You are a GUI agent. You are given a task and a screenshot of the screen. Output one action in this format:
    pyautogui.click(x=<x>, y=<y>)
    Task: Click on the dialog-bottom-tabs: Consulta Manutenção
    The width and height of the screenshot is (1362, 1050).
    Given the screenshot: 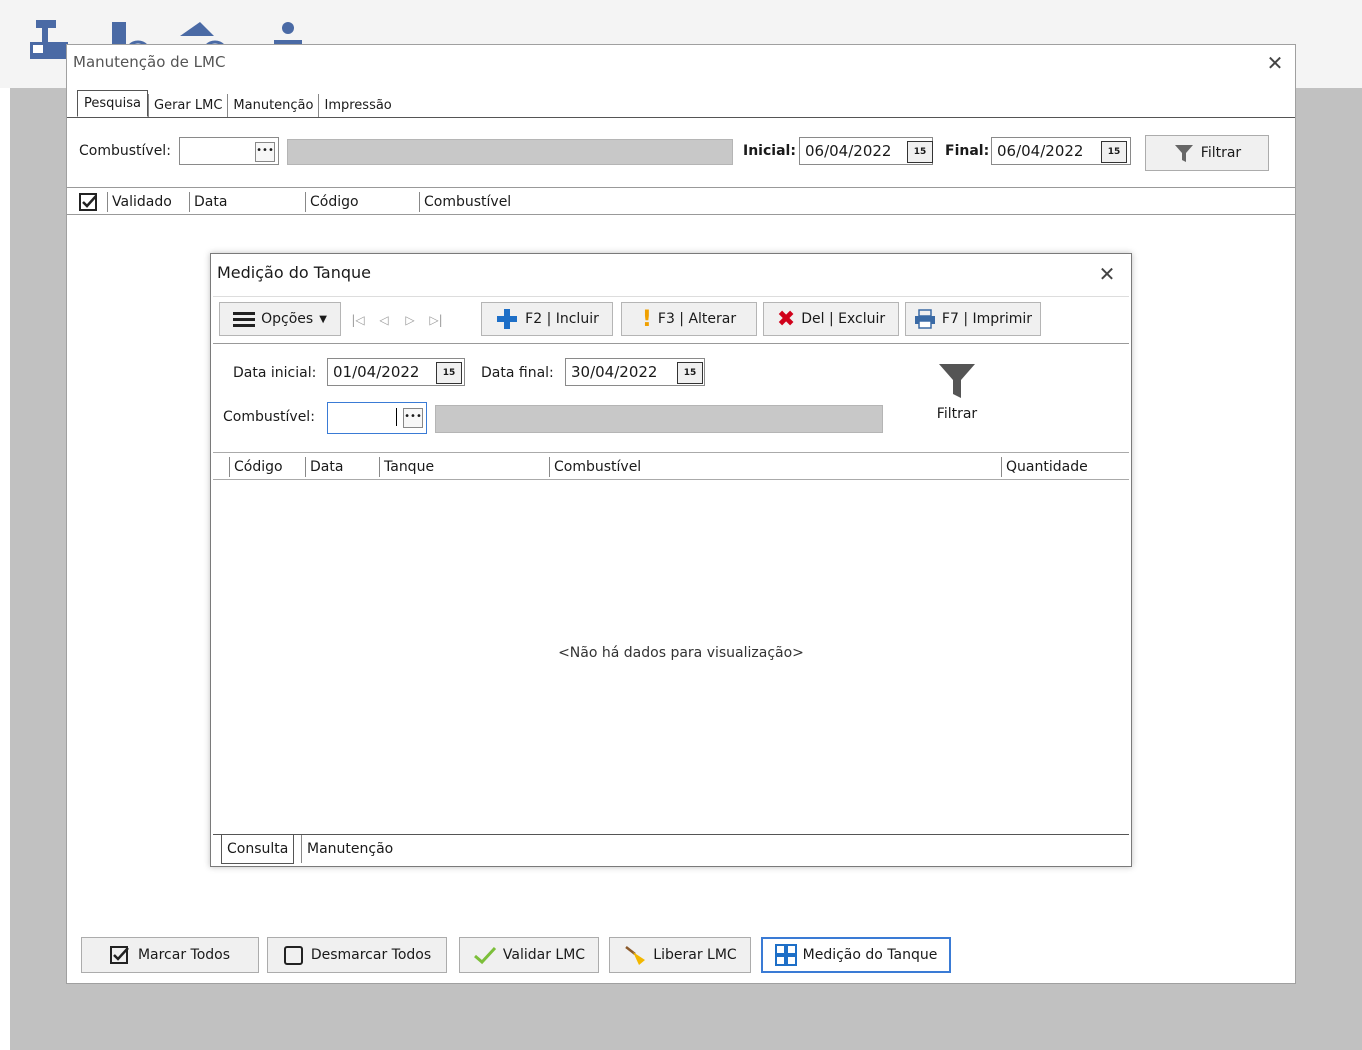 What is the action you would take?
    pyautogui.click(x=671, y=850)
    